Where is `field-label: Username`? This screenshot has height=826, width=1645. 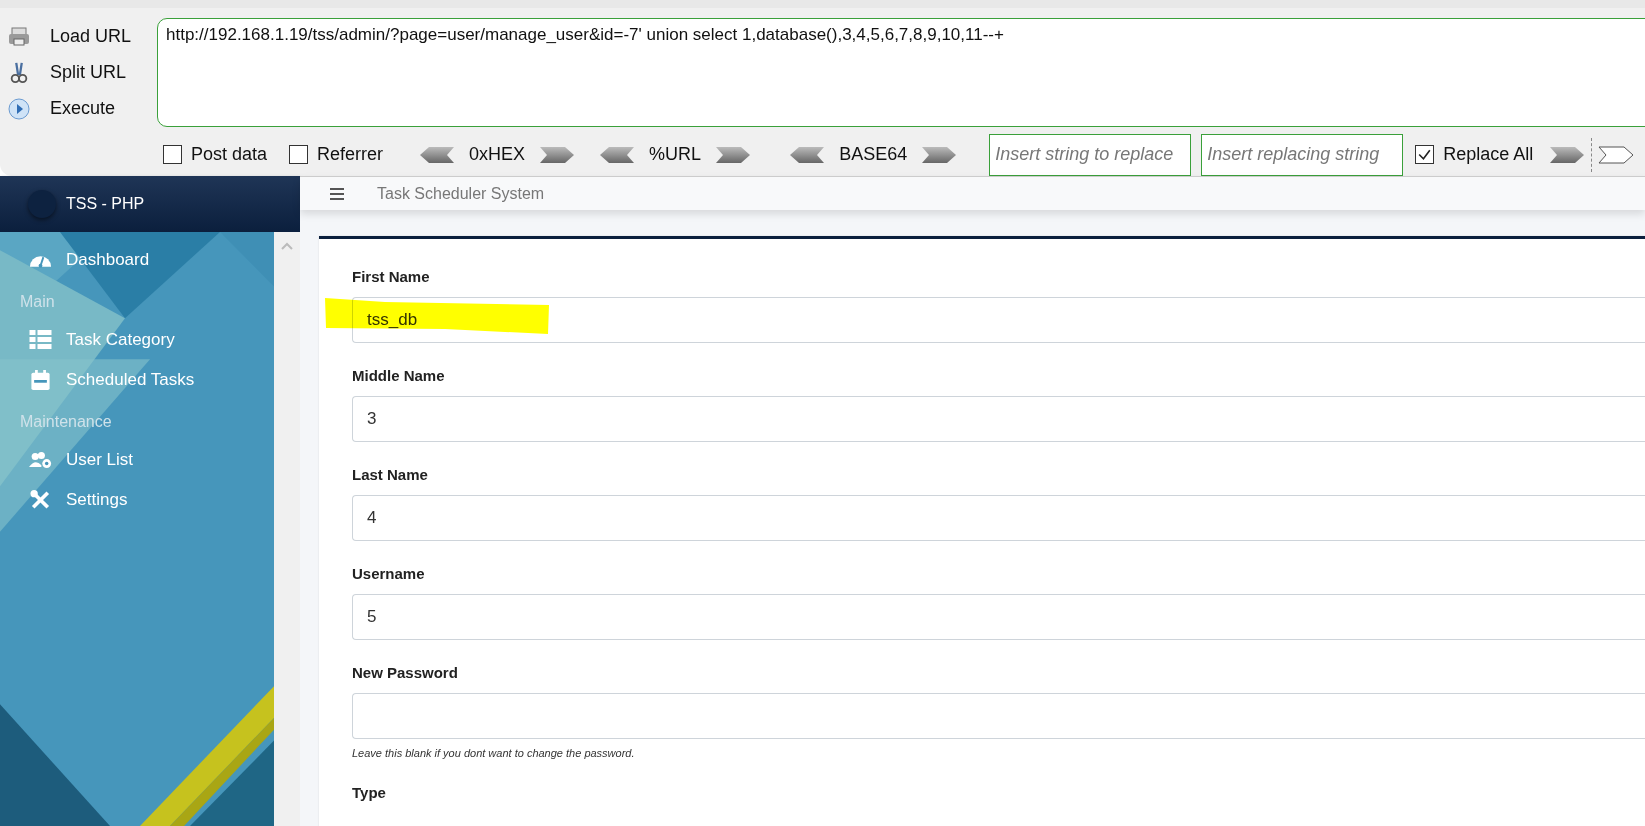
field-label: Username is located at coordinates (389, 574).